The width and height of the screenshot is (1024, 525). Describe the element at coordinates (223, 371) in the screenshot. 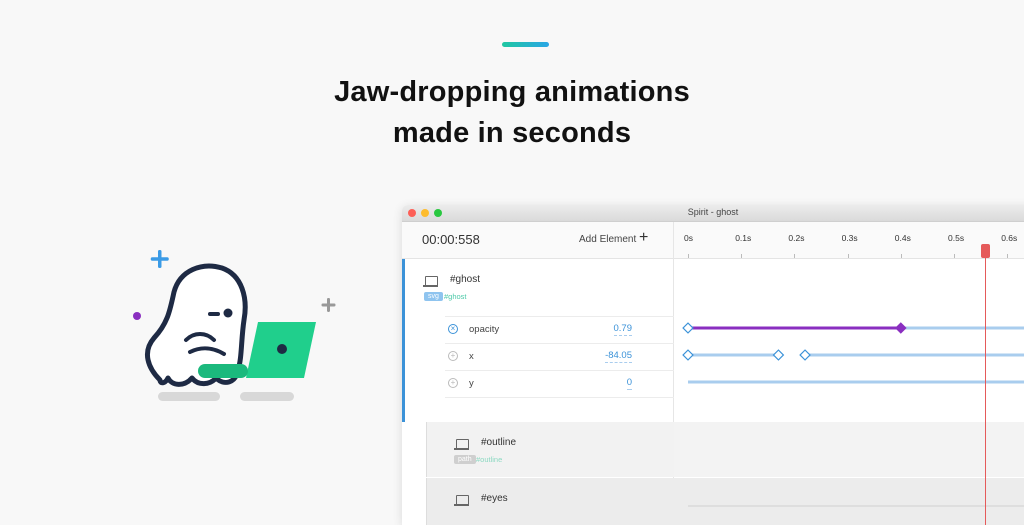

I see `laptop-base` at that location.